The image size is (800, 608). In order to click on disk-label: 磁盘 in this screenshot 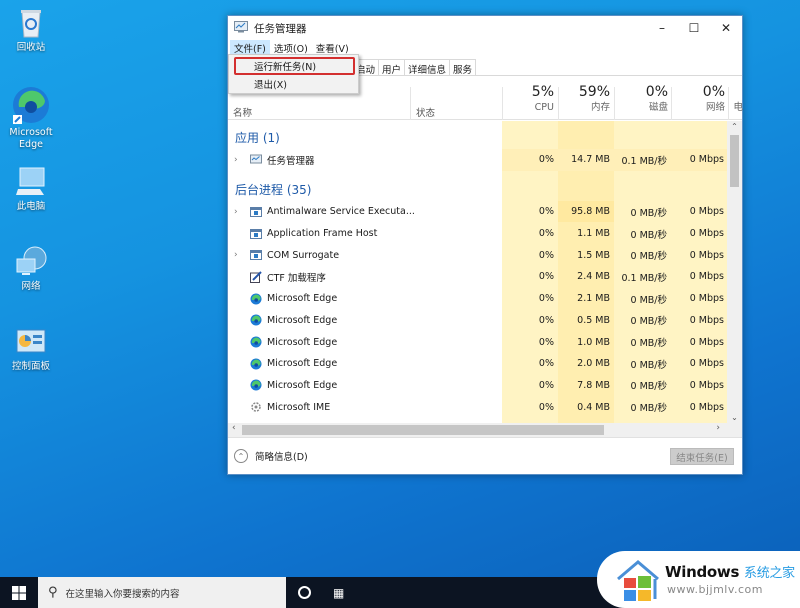, I will do `click(658, 107)`.